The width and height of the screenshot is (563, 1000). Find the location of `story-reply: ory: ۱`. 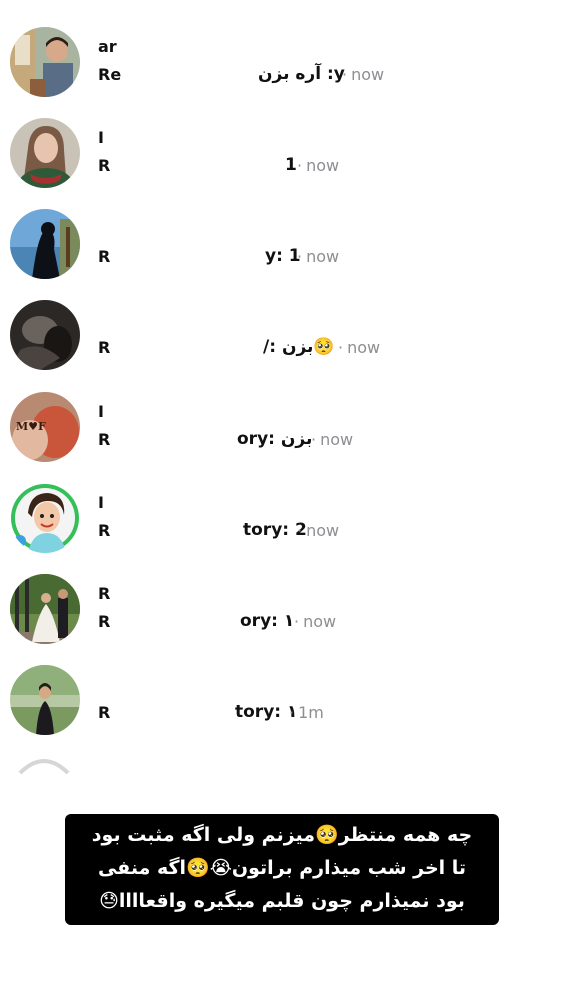

story-reply: ory: ۱ is located at coordinates (267, 621).